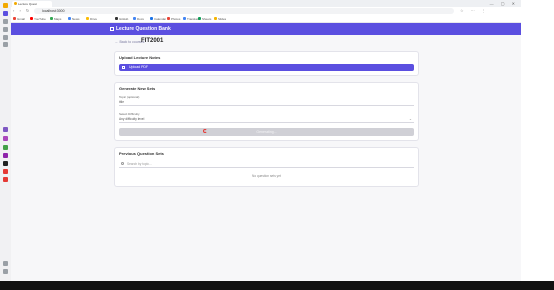 The width and height of the screenshot is (554, 290). Describe the element at coordinates (504, 3) in the screenshot. I see `window-controls: — ▢ ✕` at that location.